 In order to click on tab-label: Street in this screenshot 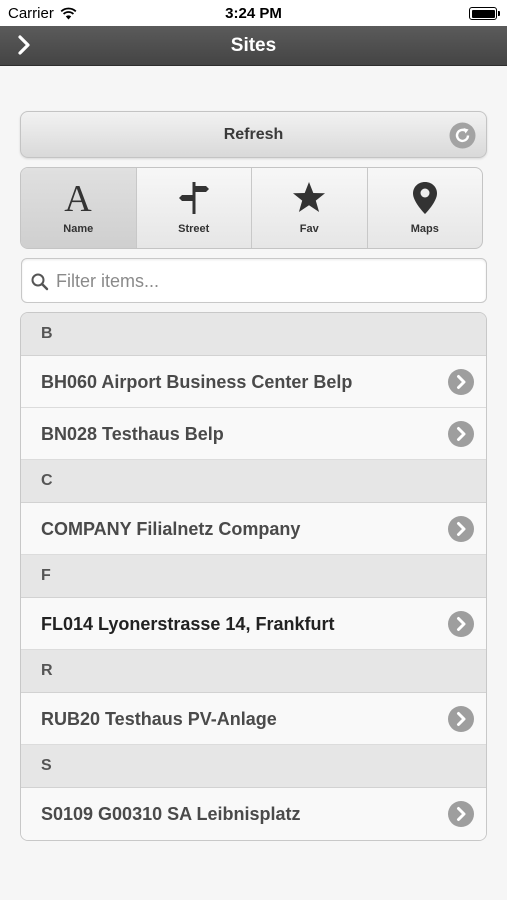, I will do `click(194, 229)`.